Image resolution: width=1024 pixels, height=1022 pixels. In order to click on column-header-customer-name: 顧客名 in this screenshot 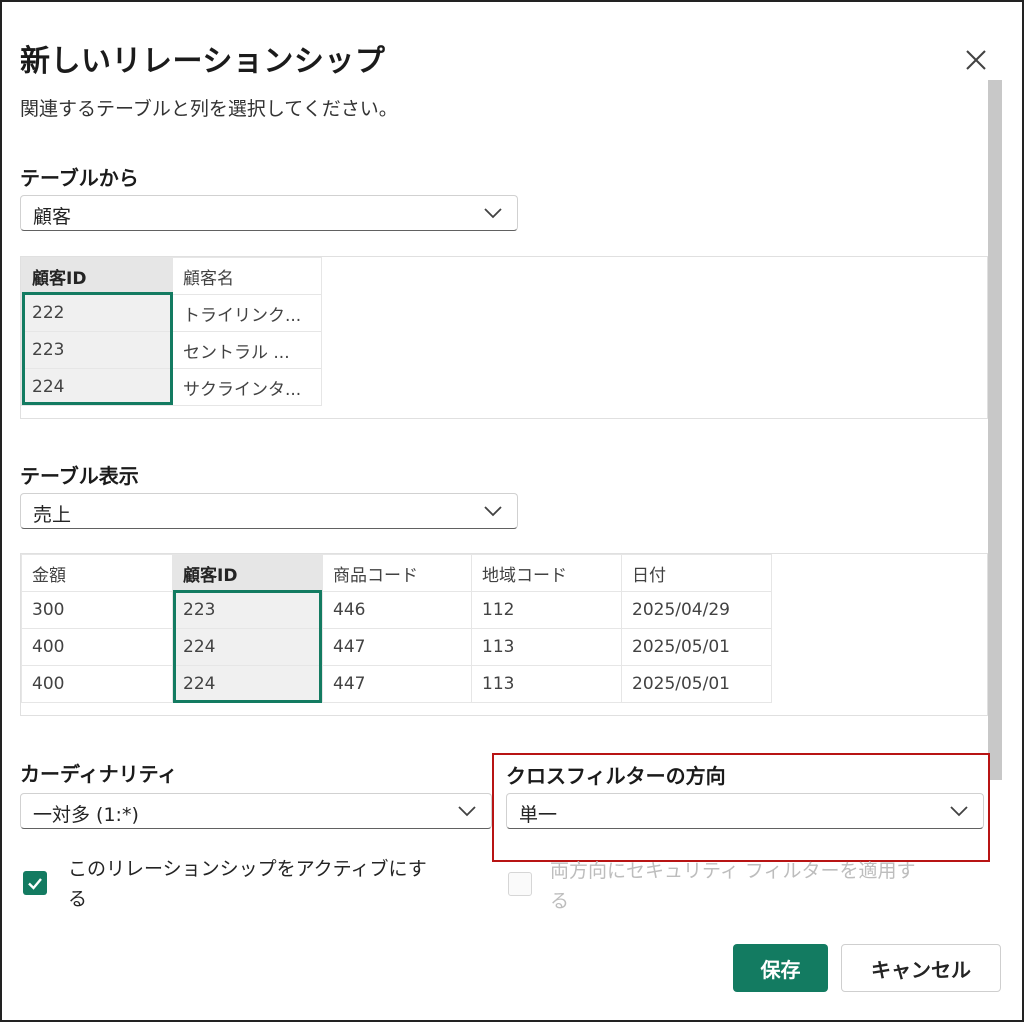, I will do `click(247, 276)`.